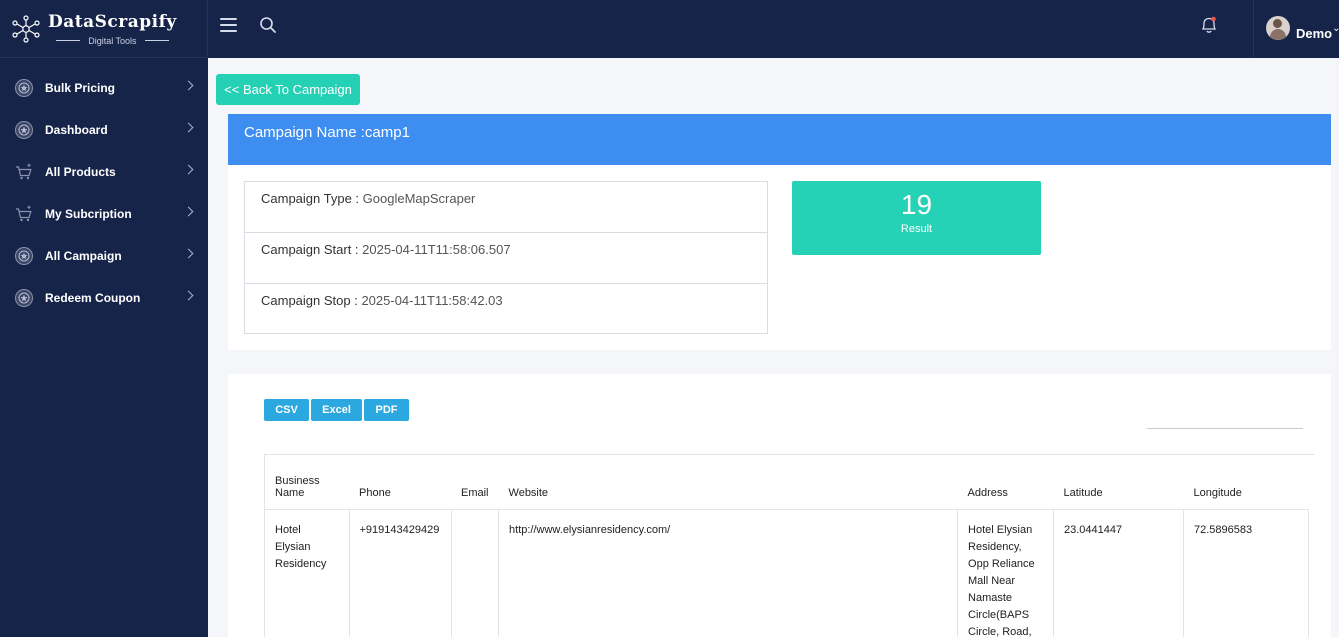  What do you see at coordinates (80, 172) in the screenshot?
I see `sidebar-item-label: All Products` at bounding box center [80, 172].